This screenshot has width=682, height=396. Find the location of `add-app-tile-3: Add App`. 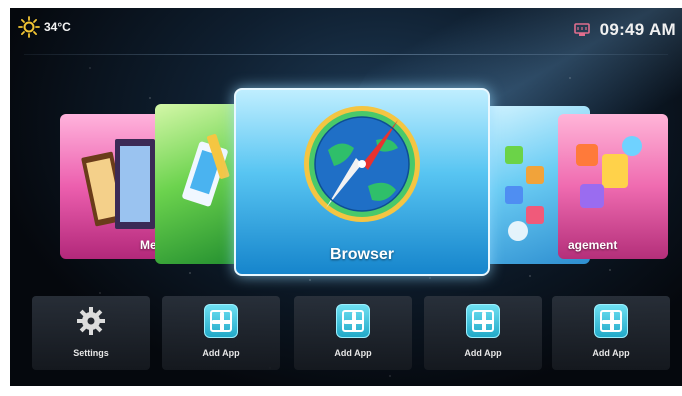

add-app-tile-3: Add App is located at coordinates (483, 333).